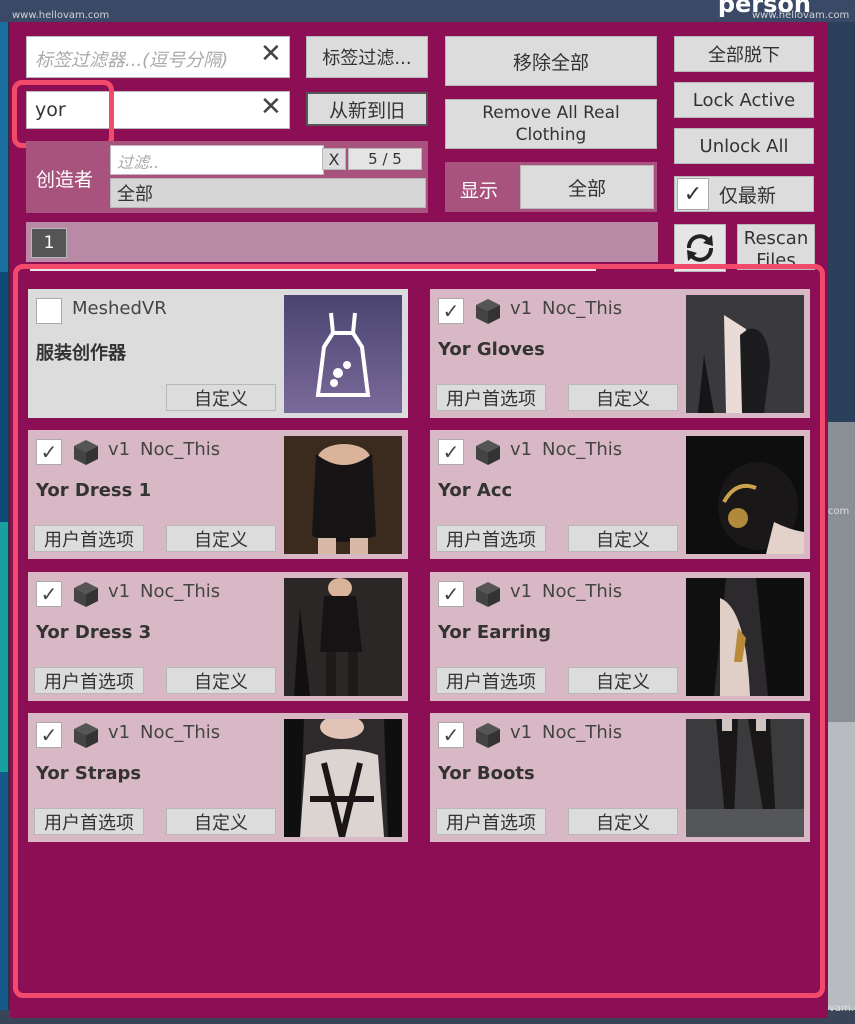 Image resolution: width=855 pixels, height=1024 pixels. What do you see at coordinates (271, 107) in the screenshot?
I see `clear-search-icon: ✕` at bounding box center [271, 107].